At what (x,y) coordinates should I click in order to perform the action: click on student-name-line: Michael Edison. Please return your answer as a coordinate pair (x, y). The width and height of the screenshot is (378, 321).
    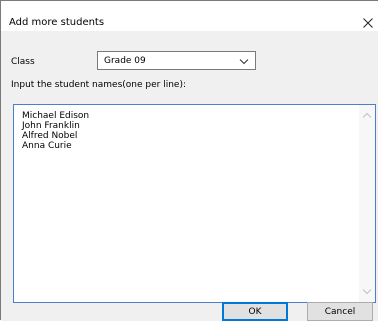
    Looking at the image, I should click on (56, 116).